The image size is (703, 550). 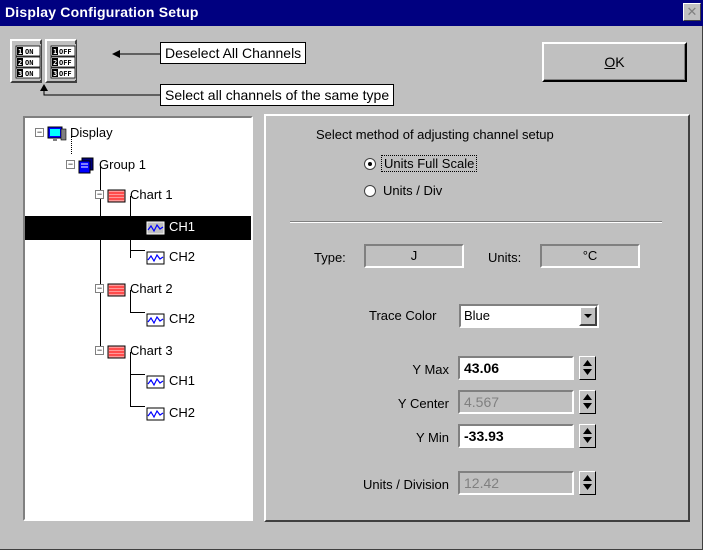 I want to click on trace-color-label: Trace Color, so click(x=403, y=315).